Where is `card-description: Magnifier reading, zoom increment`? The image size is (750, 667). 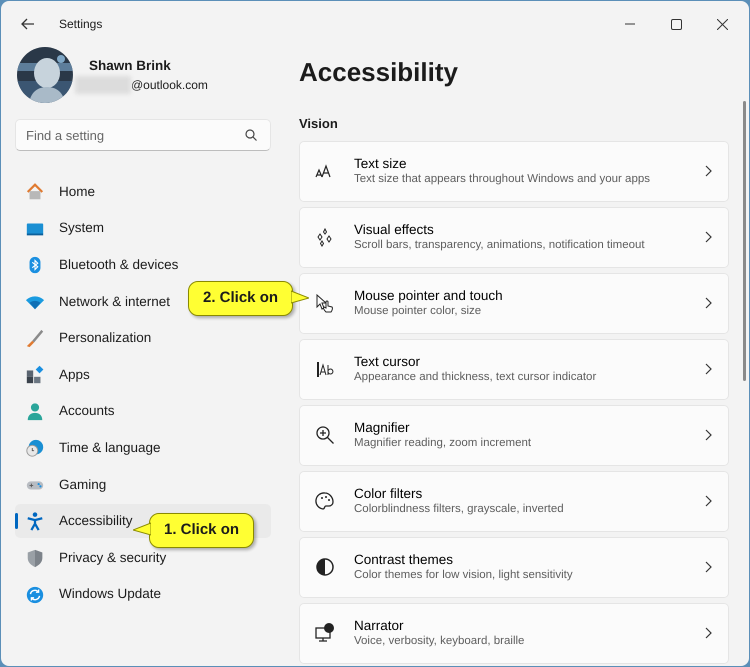 card-description: Magnifier reading, zoom increment is located at coordinates (443, 443).